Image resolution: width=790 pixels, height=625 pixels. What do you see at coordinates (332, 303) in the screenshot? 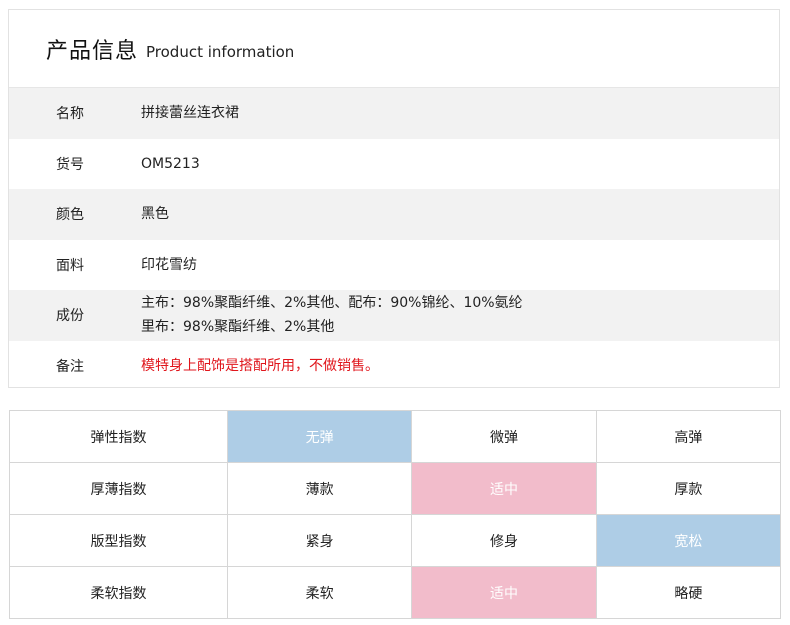
I see `composition-main-fabric: 主布：98%聚酯纤维、2%其他、配布：90%锦纶、10%氨纶` at bounding box center [332, 303].